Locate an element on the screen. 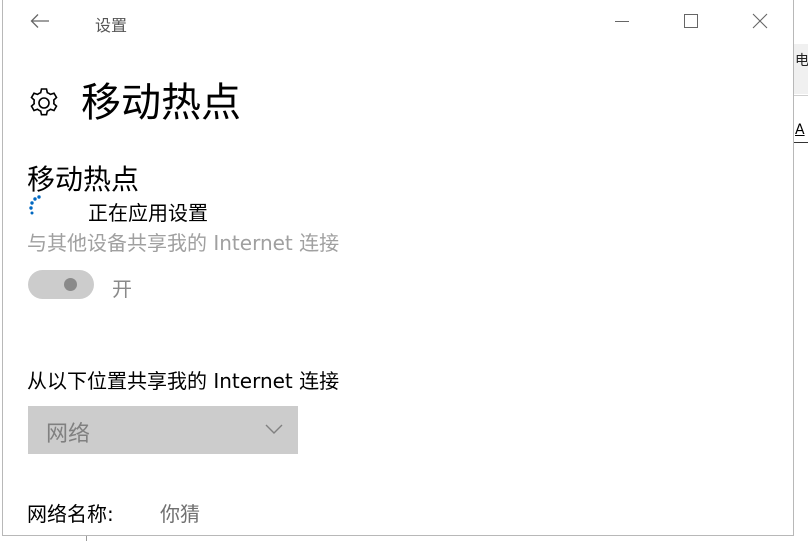 The height and width of the screenshot is (541, 808). share-from-dropdown: 网络 is located at coordinates (163, 430).